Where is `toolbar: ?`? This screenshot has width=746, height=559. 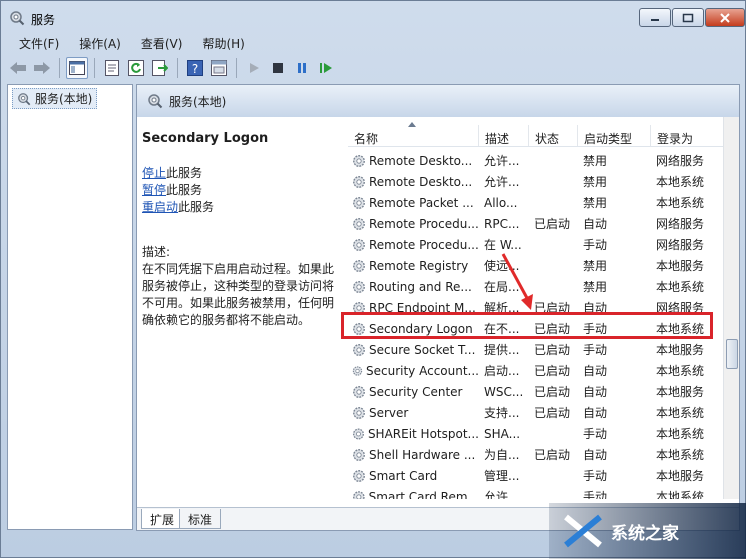 toolbar: ? is located at coordinates (373, 68).